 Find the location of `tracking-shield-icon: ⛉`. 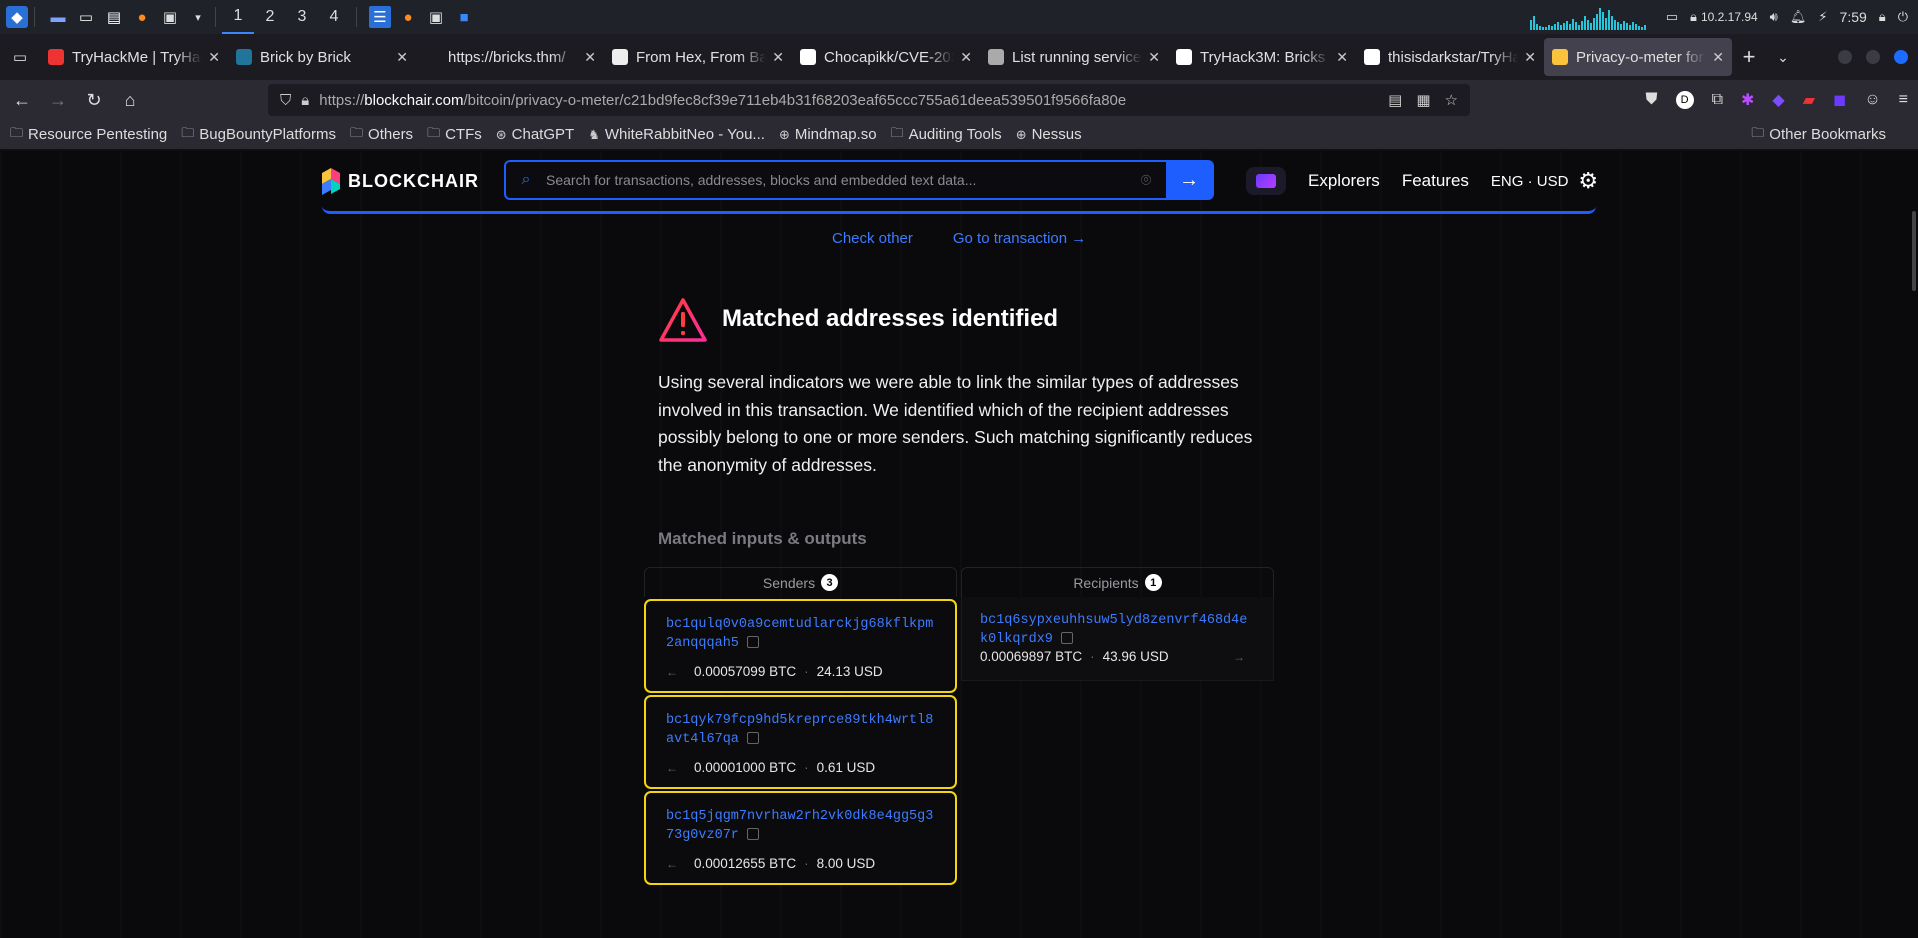

tracking-shield-icon: ⛉ is located at coordinates (285, 100).